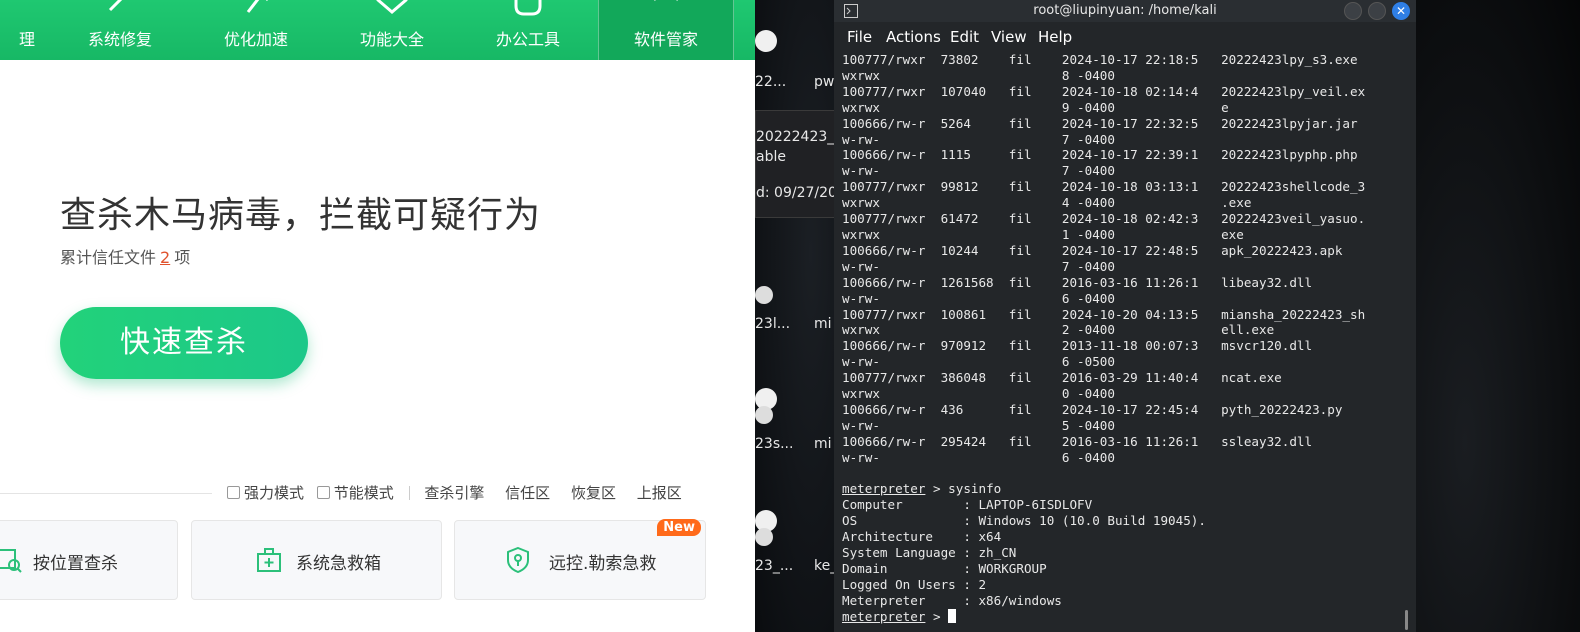  I want to click on minimize-button, so click(1353, 11).